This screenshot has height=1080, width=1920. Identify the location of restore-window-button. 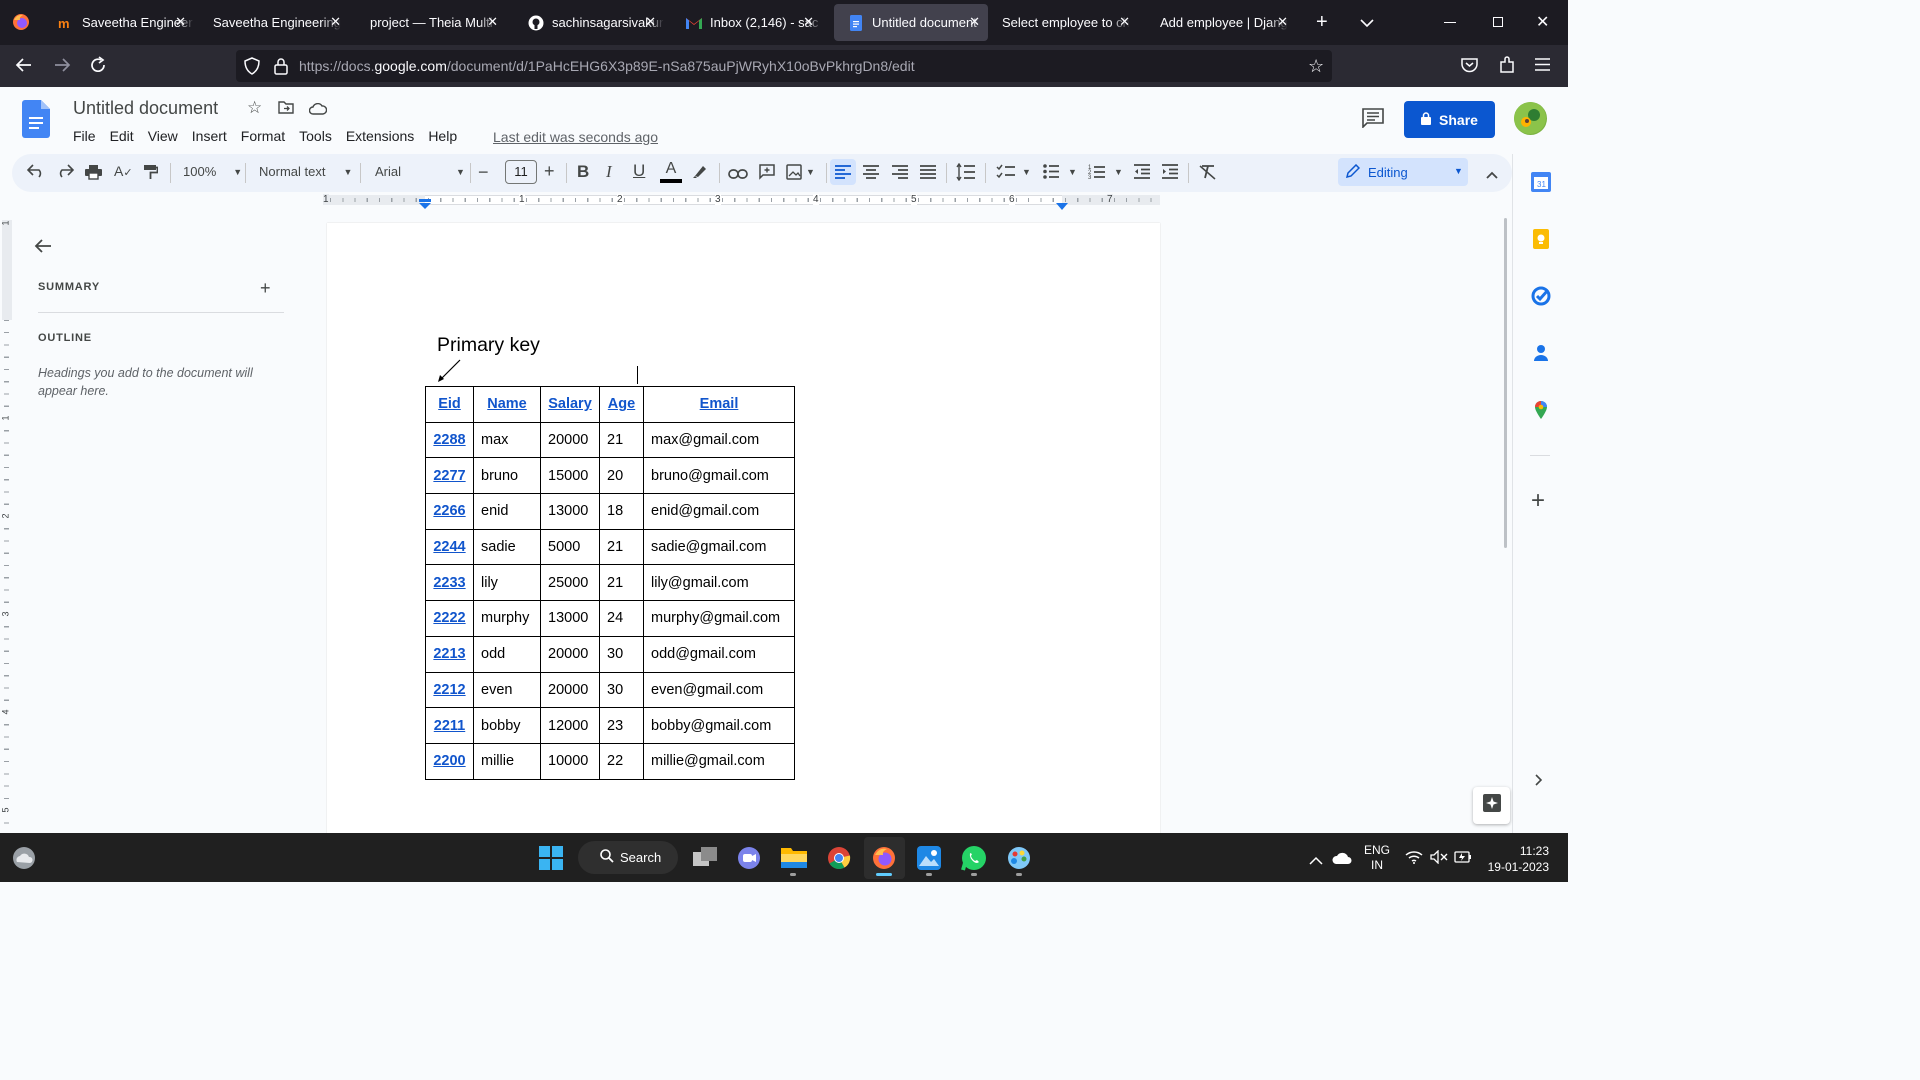
(1498, 22).